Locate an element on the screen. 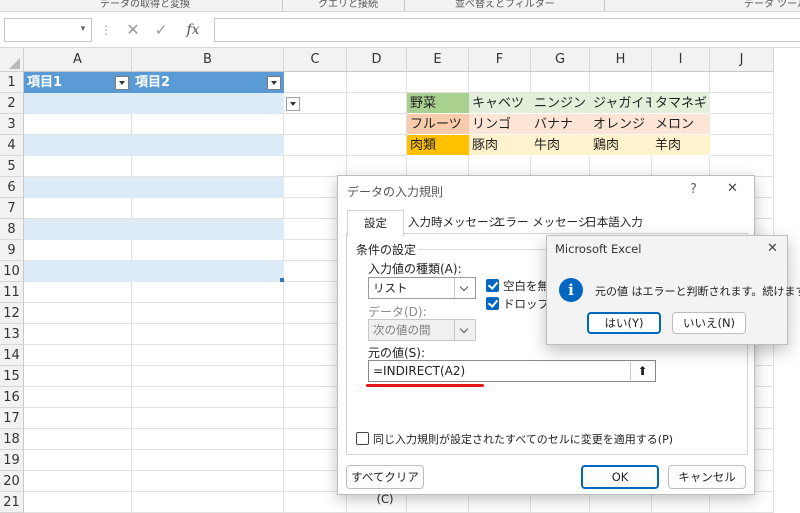  row-header-21: 21 is located at coordinates (12, 502).